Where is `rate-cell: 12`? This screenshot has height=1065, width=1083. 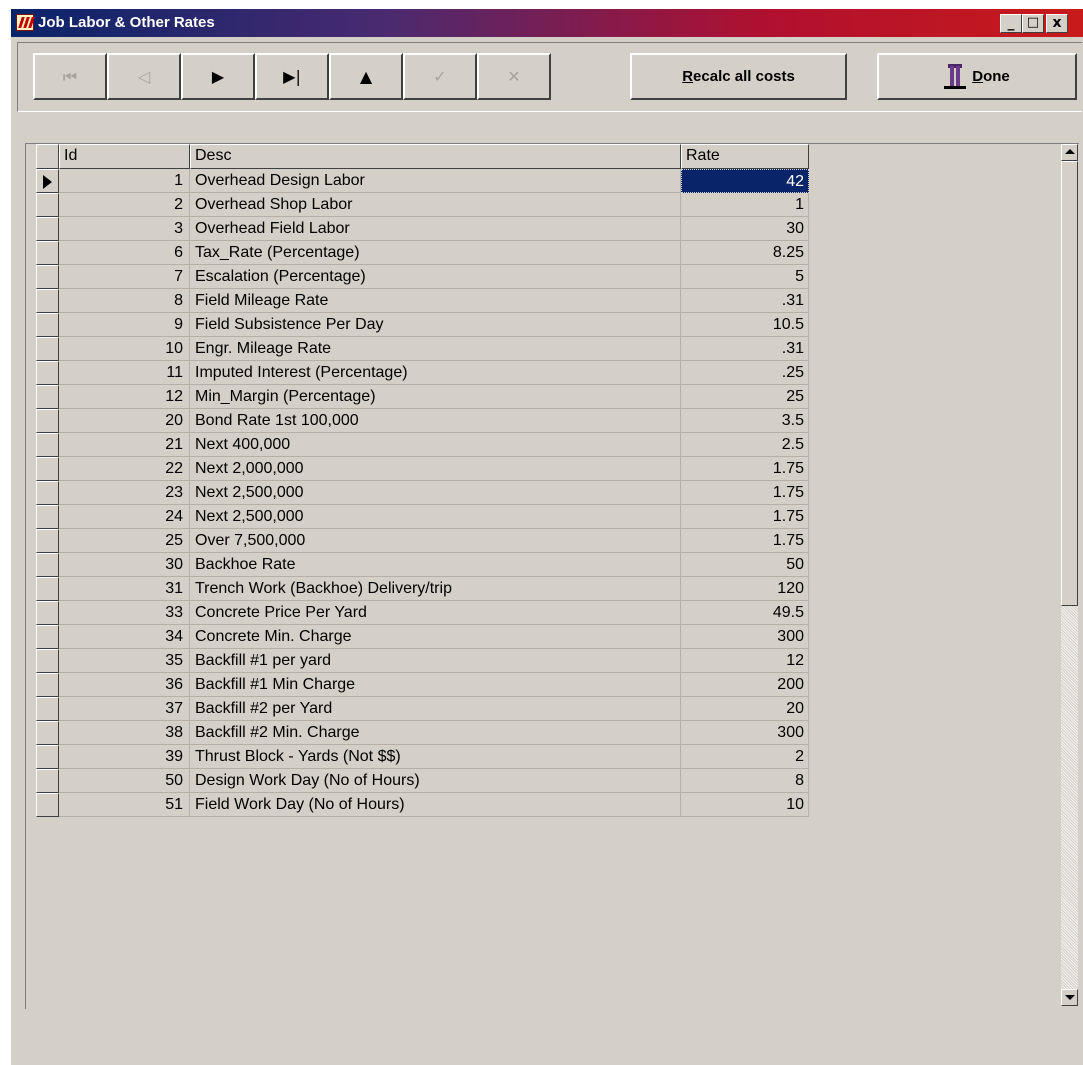 rate-cell: 12 is located at coordinates (745, 661).